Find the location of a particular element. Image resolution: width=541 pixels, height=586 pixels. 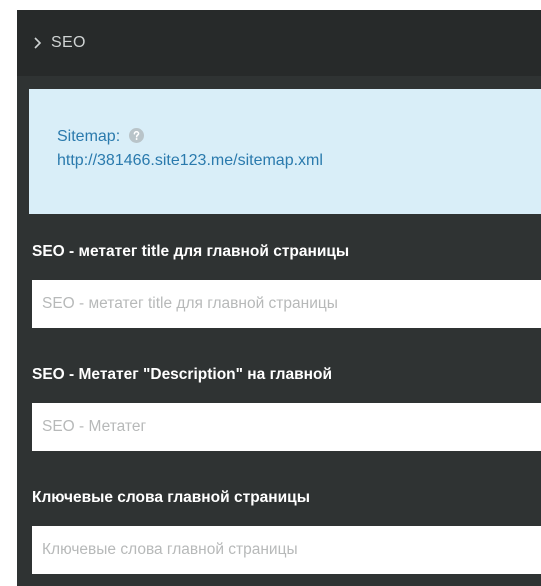

sitemap-label: Sitemap: is located at coordinates (89, 136).